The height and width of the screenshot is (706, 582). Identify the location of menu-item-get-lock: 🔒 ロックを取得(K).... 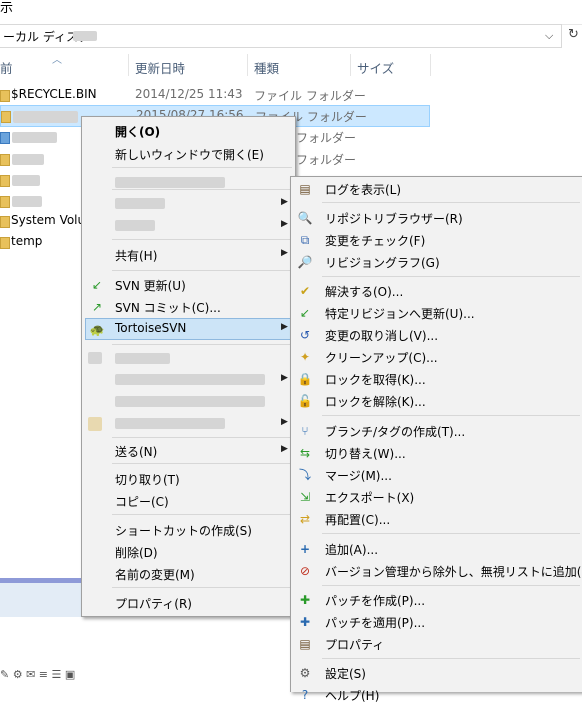
(438, 379).